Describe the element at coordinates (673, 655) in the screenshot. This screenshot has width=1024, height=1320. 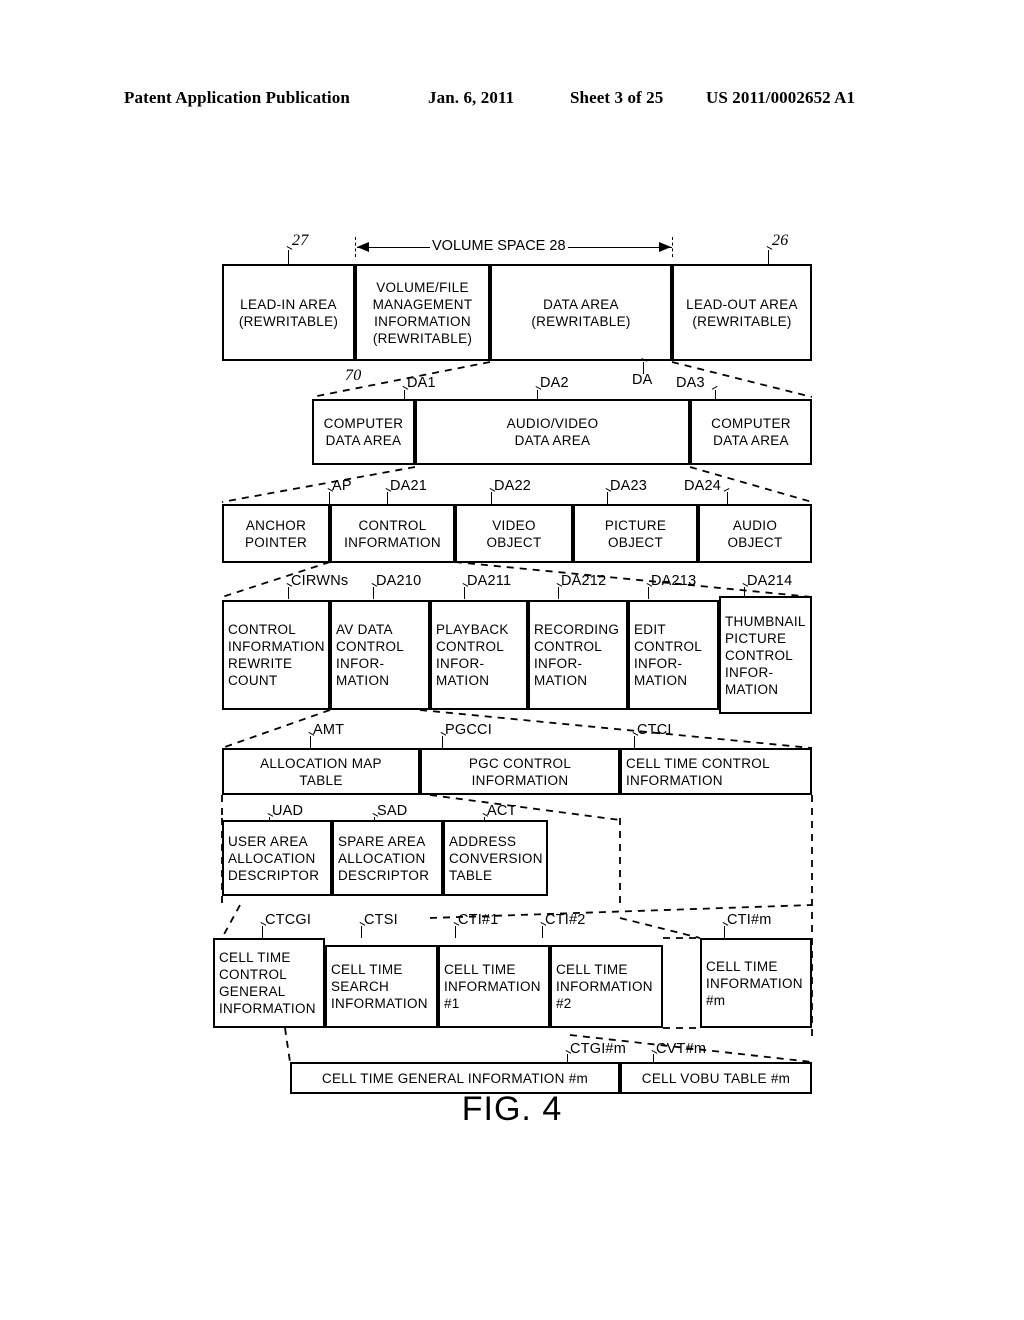
I see `box-edit-control-information: EDIT CONTROL INFOR- MATION` at that location.